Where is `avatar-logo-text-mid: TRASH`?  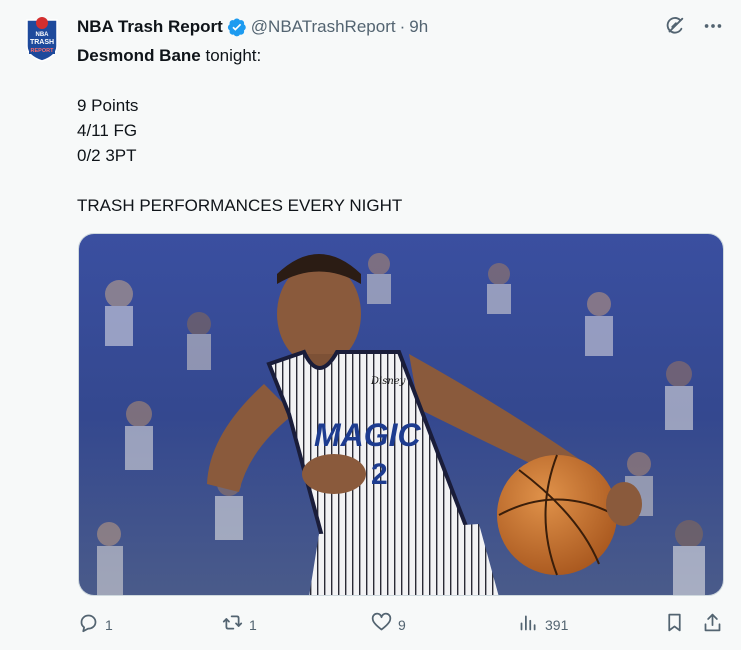
avatar-logo-text-mid: TRASH is located at coordinates (42, 42).